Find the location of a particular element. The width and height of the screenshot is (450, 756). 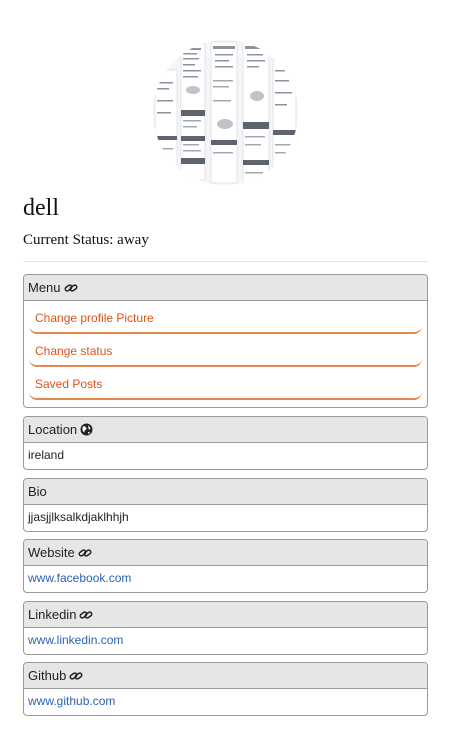

linkedin-card: Linkedin www.linkedin.com is located at coordinates (225, 628).